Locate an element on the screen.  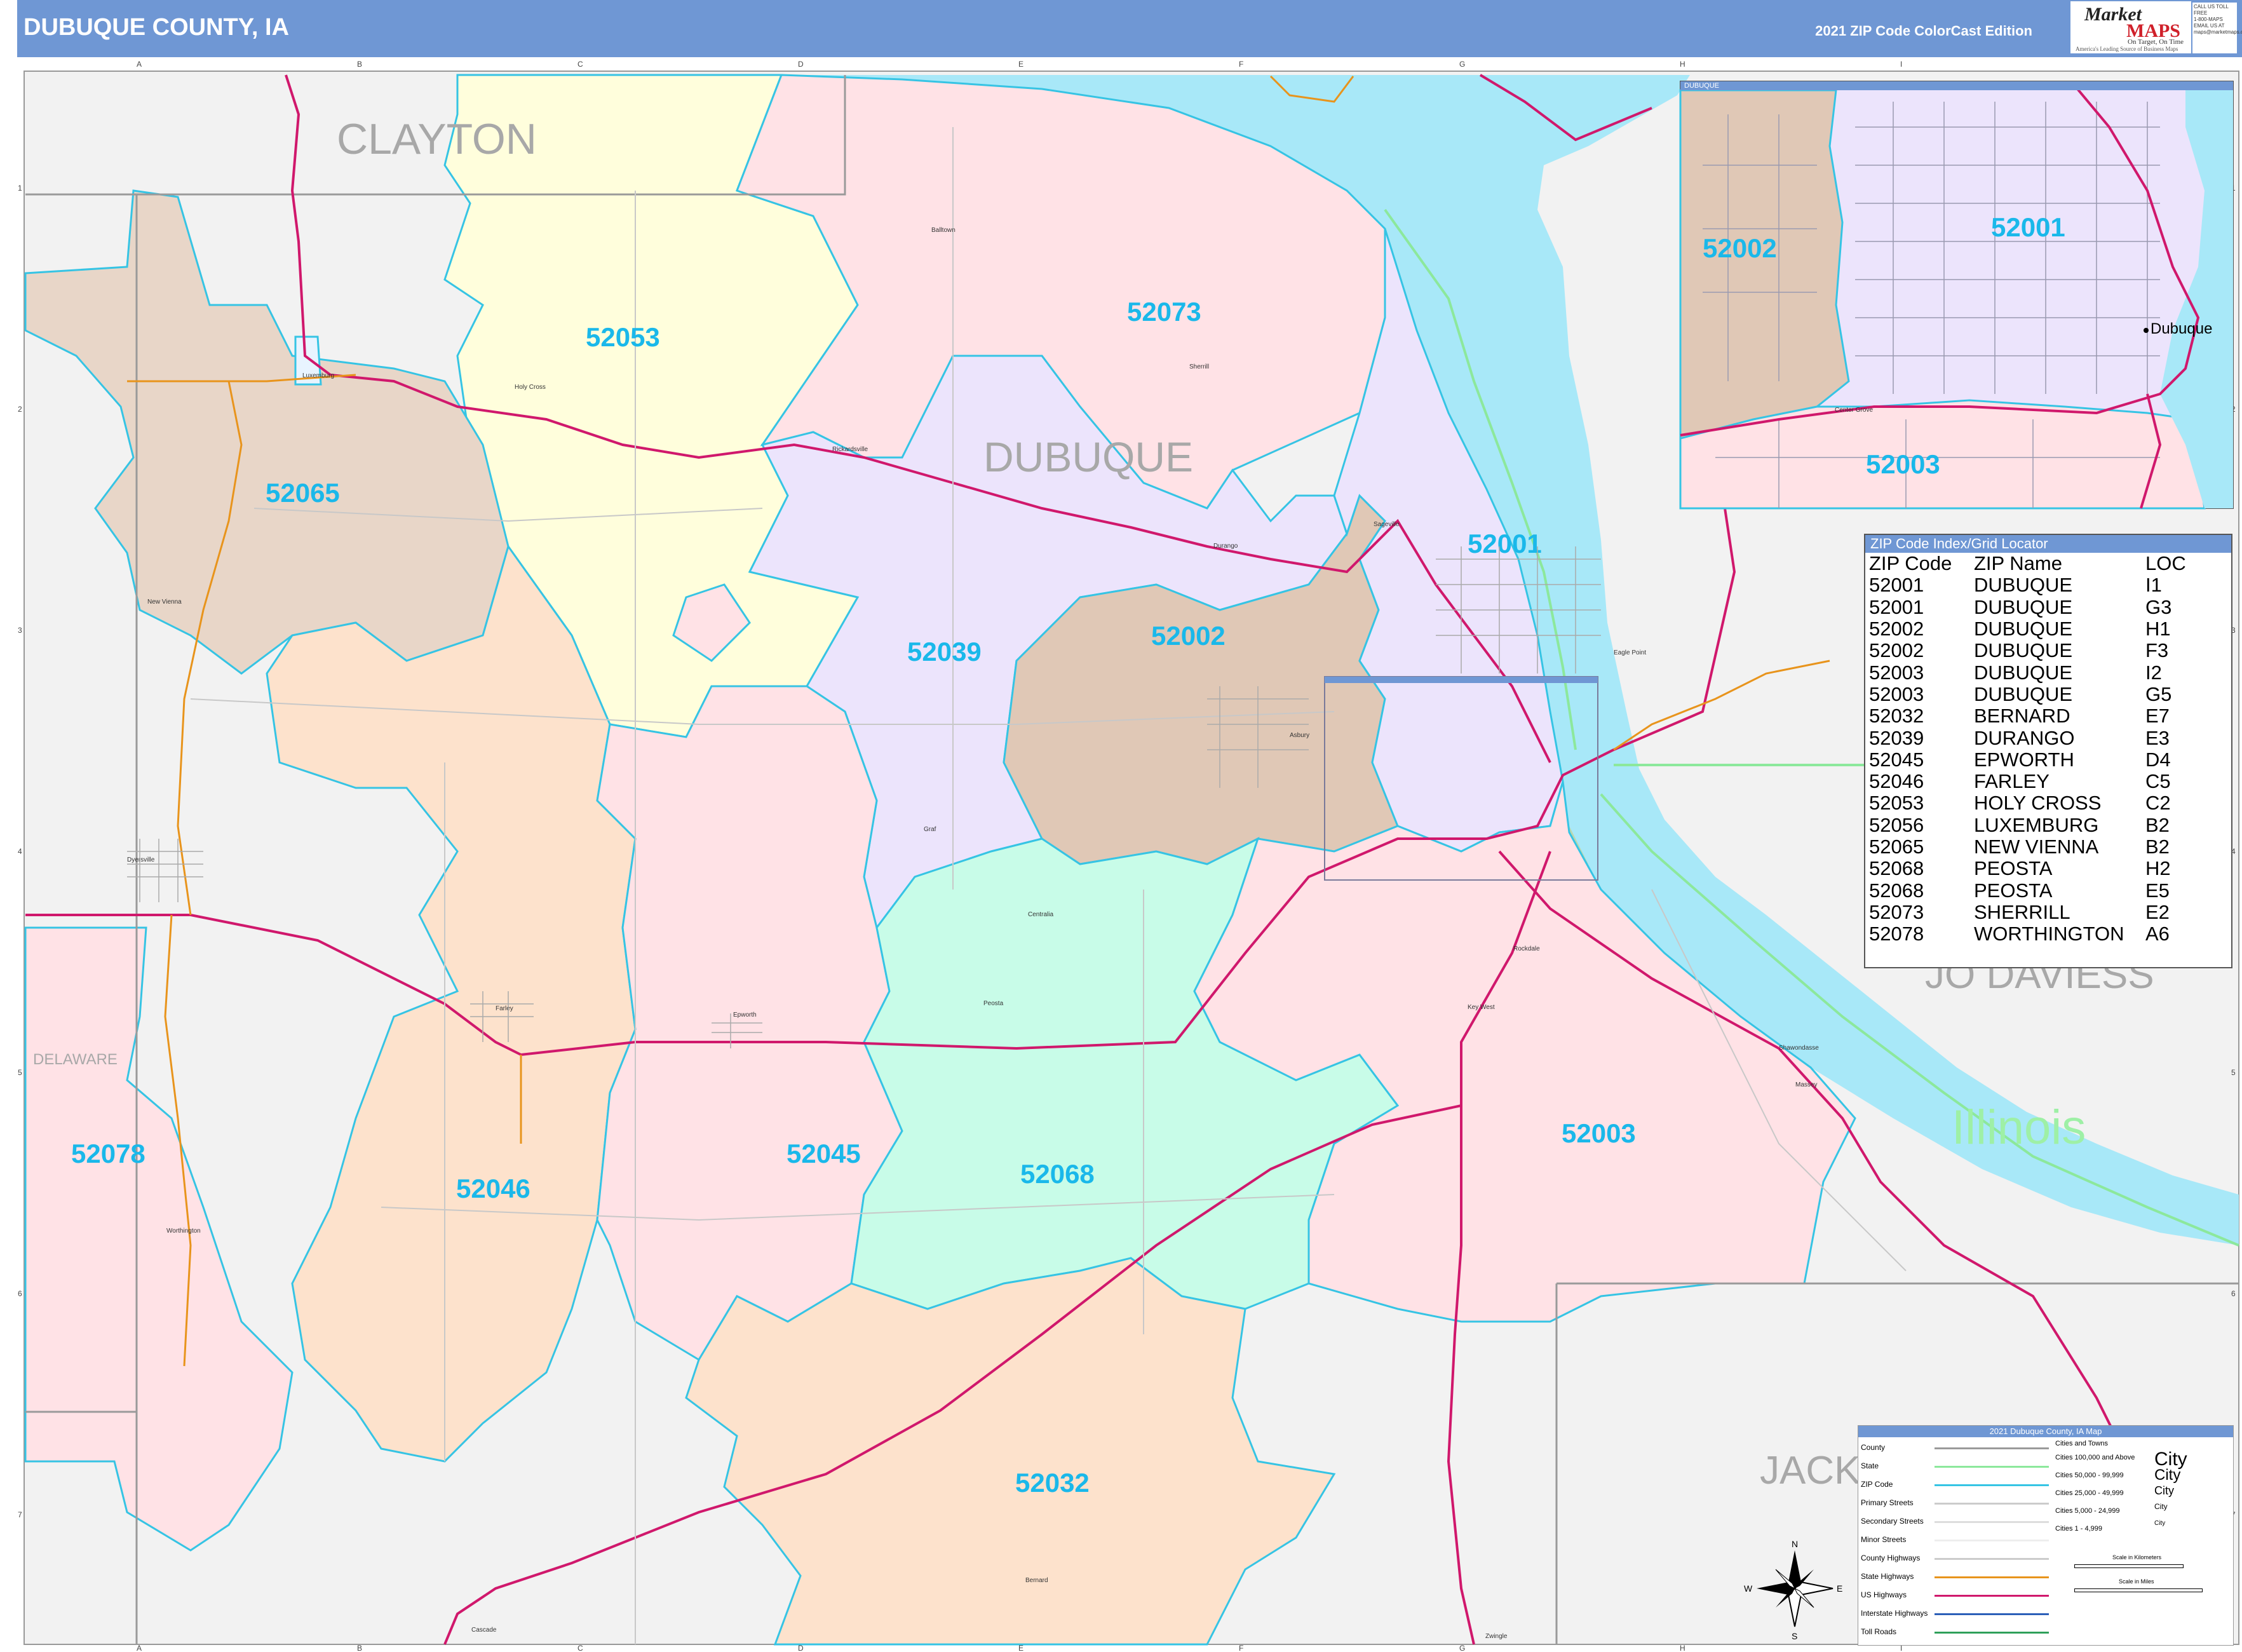
zip-index-row: 52065 NEW VIENNA B2 is located at coordinates (2027, 847).